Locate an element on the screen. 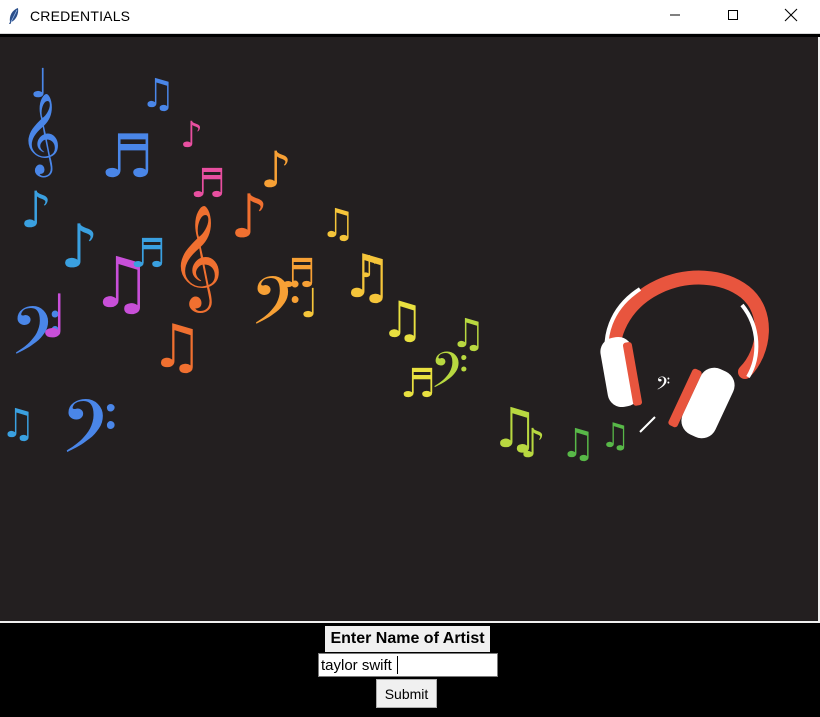 The width and height of the screenshot is (820, 717). close-icon is located at coordinates (791, 17).